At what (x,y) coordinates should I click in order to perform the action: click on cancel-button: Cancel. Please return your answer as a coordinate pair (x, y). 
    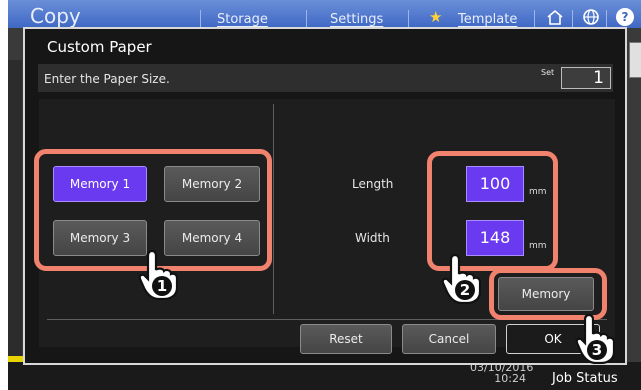
    Looking at the image, I should click on (449, 339).